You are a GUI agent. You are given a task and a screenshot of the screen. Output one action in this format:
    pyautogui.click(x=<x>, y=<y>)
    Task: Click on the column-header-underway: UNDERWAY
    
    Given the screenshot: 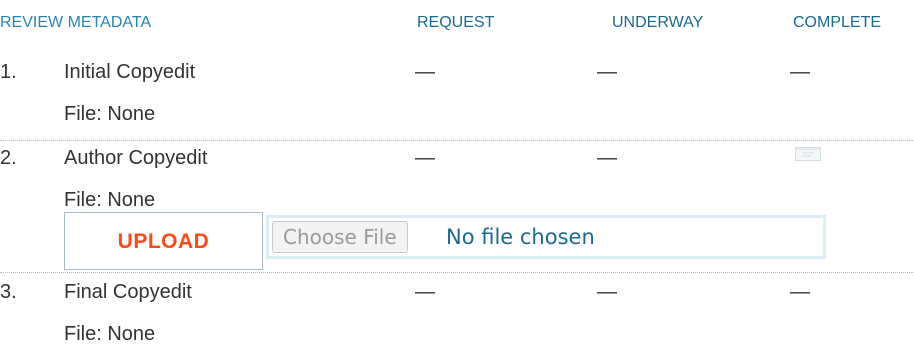 What is the action you would take?
    pyautogui.click(x=658, y=22)
    